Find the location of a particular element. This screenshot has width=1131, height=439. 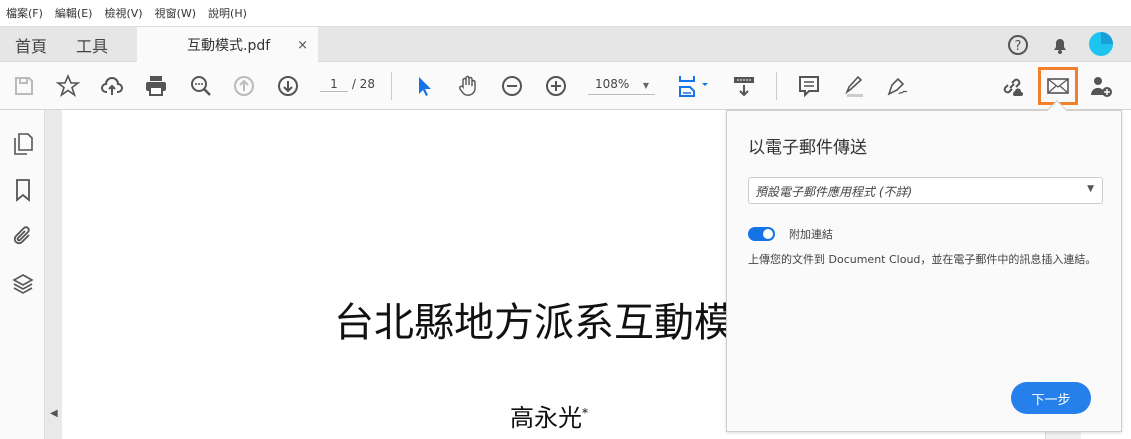

toolbar: 1 / 28 108% ▼ is located at coordinates (565, 86).